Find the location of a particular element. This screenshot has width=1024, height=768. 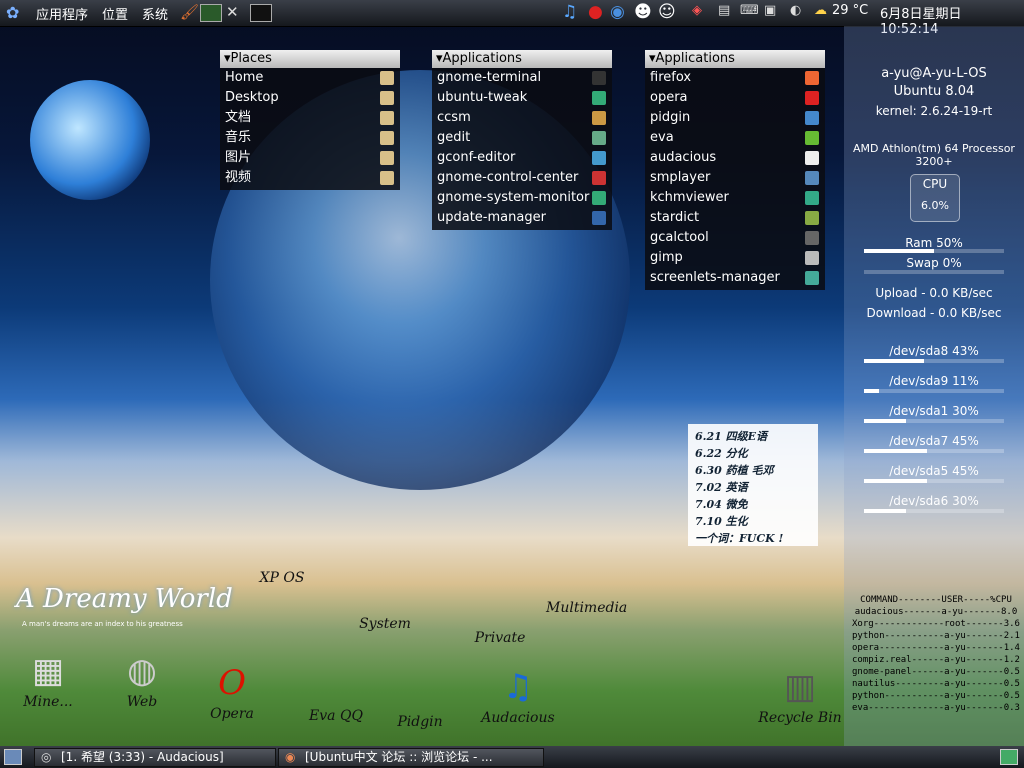

firefox-task-icon: ◉ is located at coordinates (290, 757).